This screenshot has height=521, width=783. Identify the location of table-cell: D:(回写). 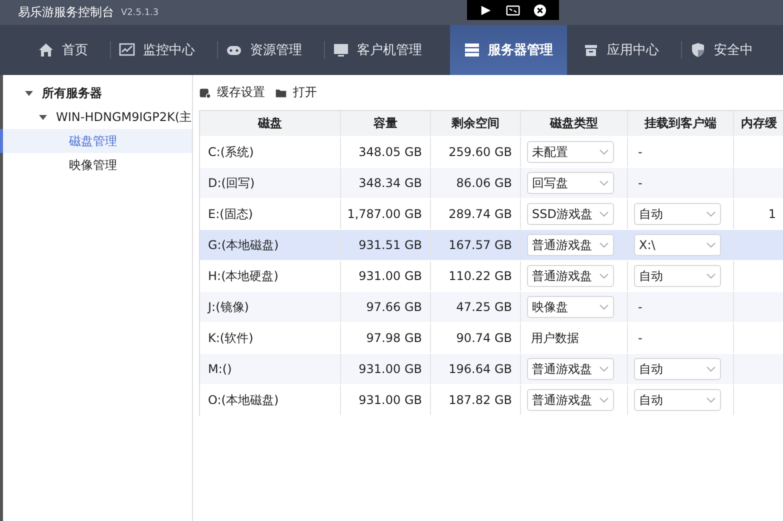
(270, 183).